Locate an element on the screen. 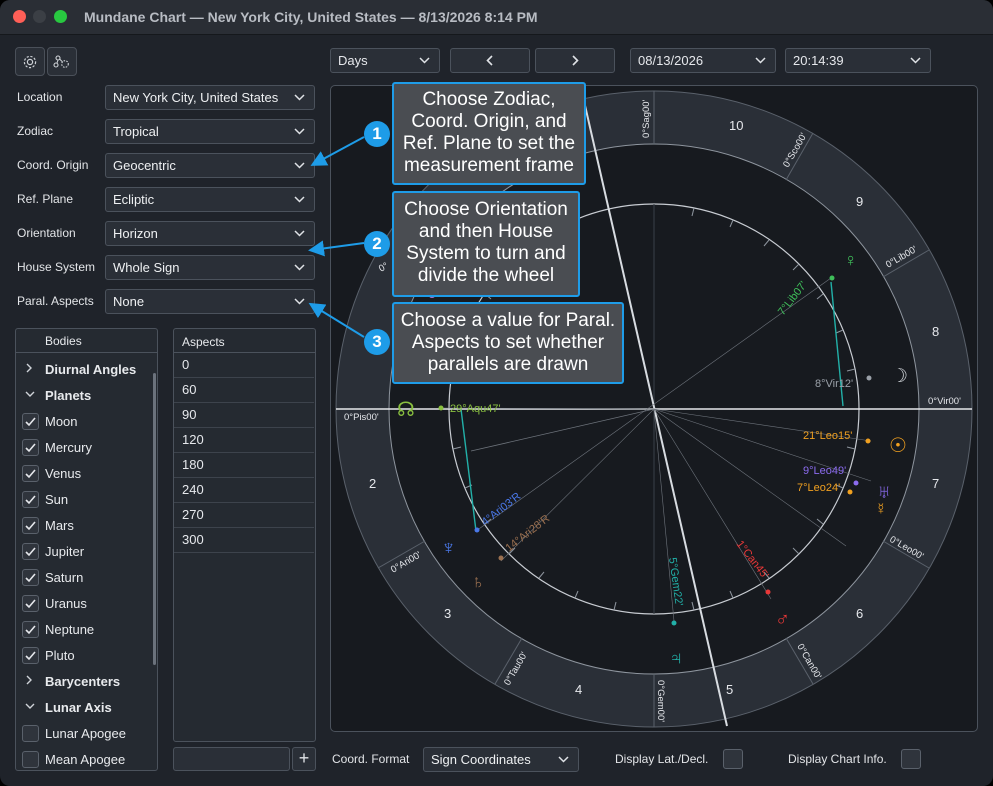  callout-badge-2: 2 is located at coordinates (377, 244).